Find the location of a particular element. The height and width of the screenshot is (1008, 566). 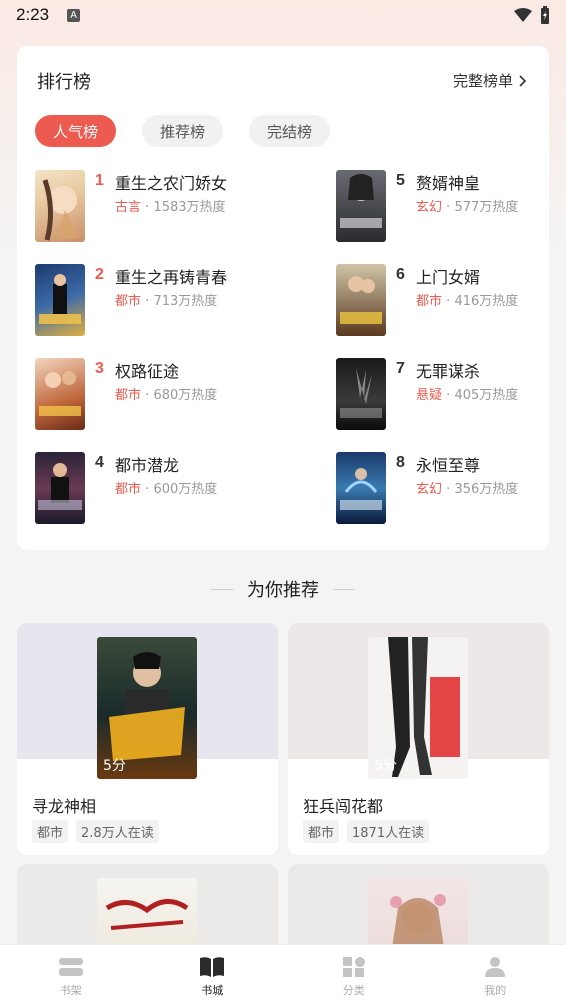

nav-bookshelf: 书架 is located at coordinates (71, 976).